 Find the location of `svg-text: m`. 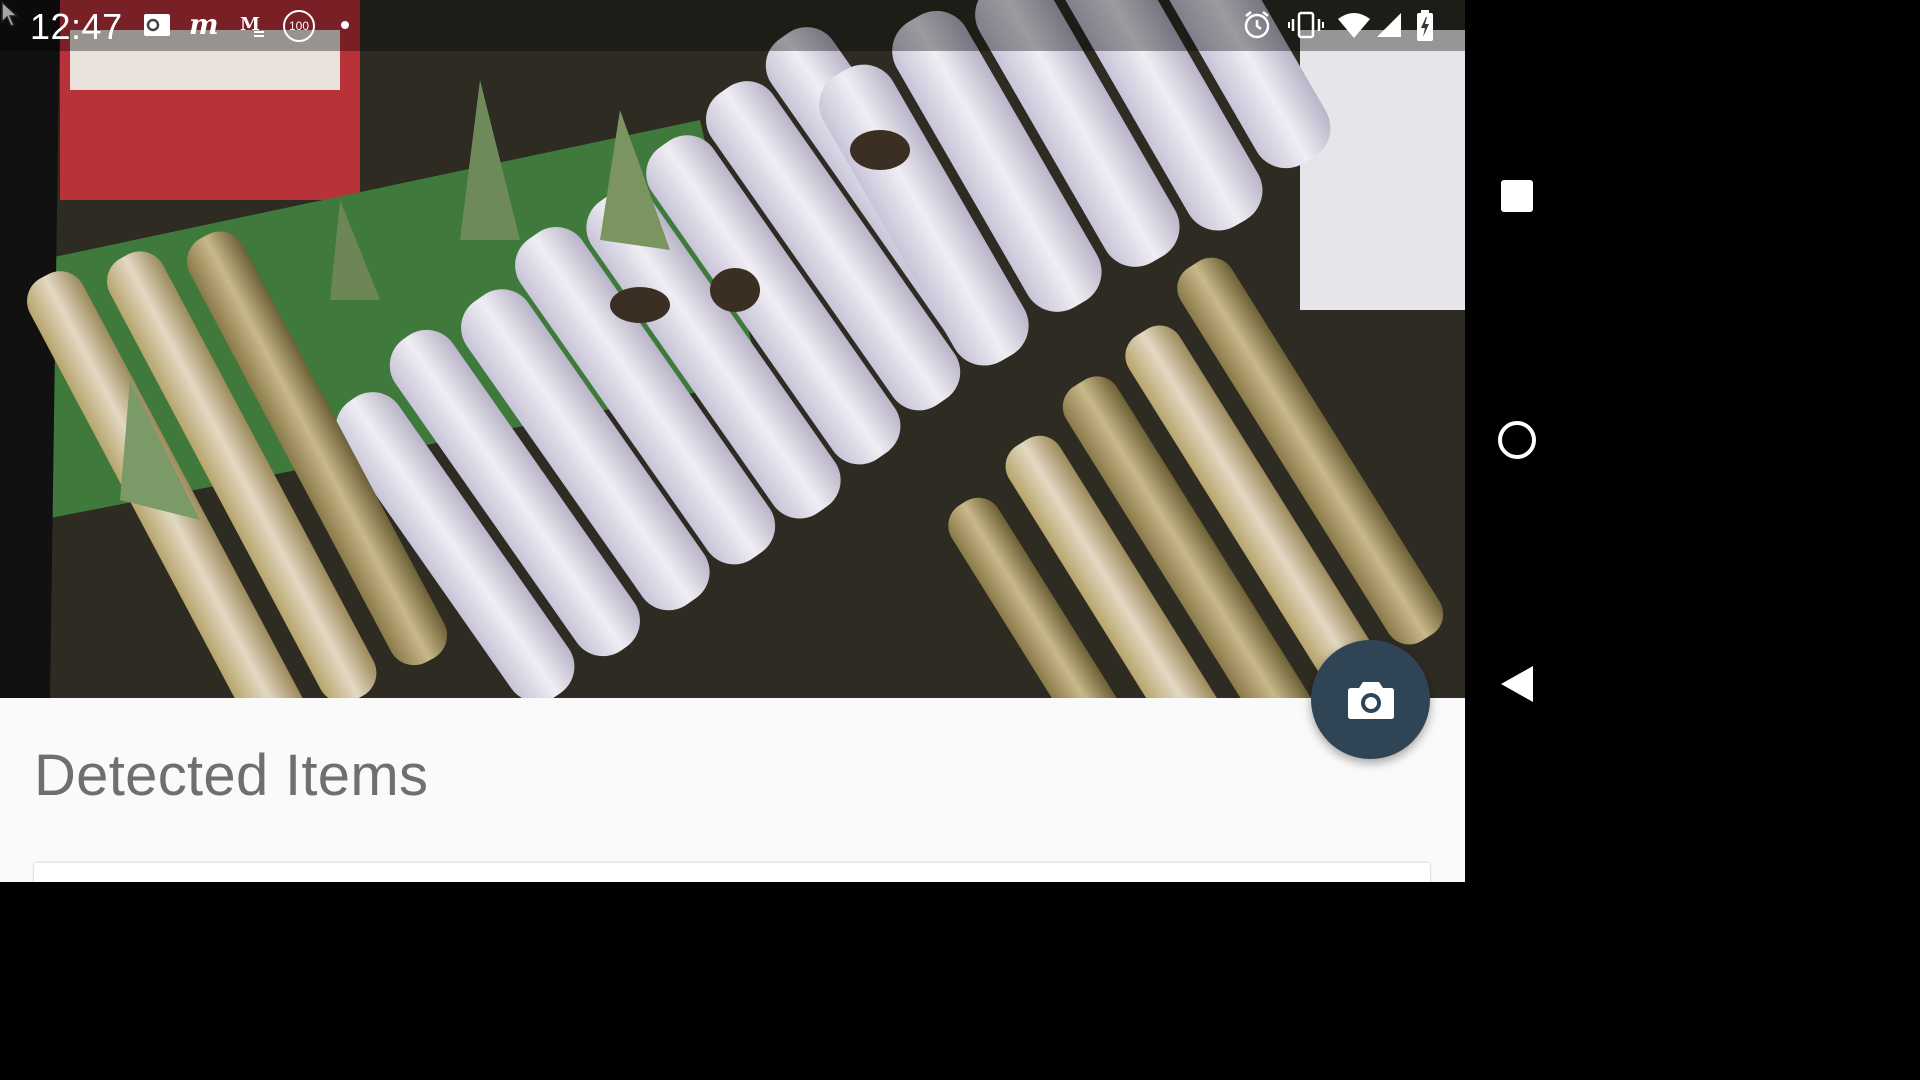

svg-text: m is located at coordinates (204, 25).